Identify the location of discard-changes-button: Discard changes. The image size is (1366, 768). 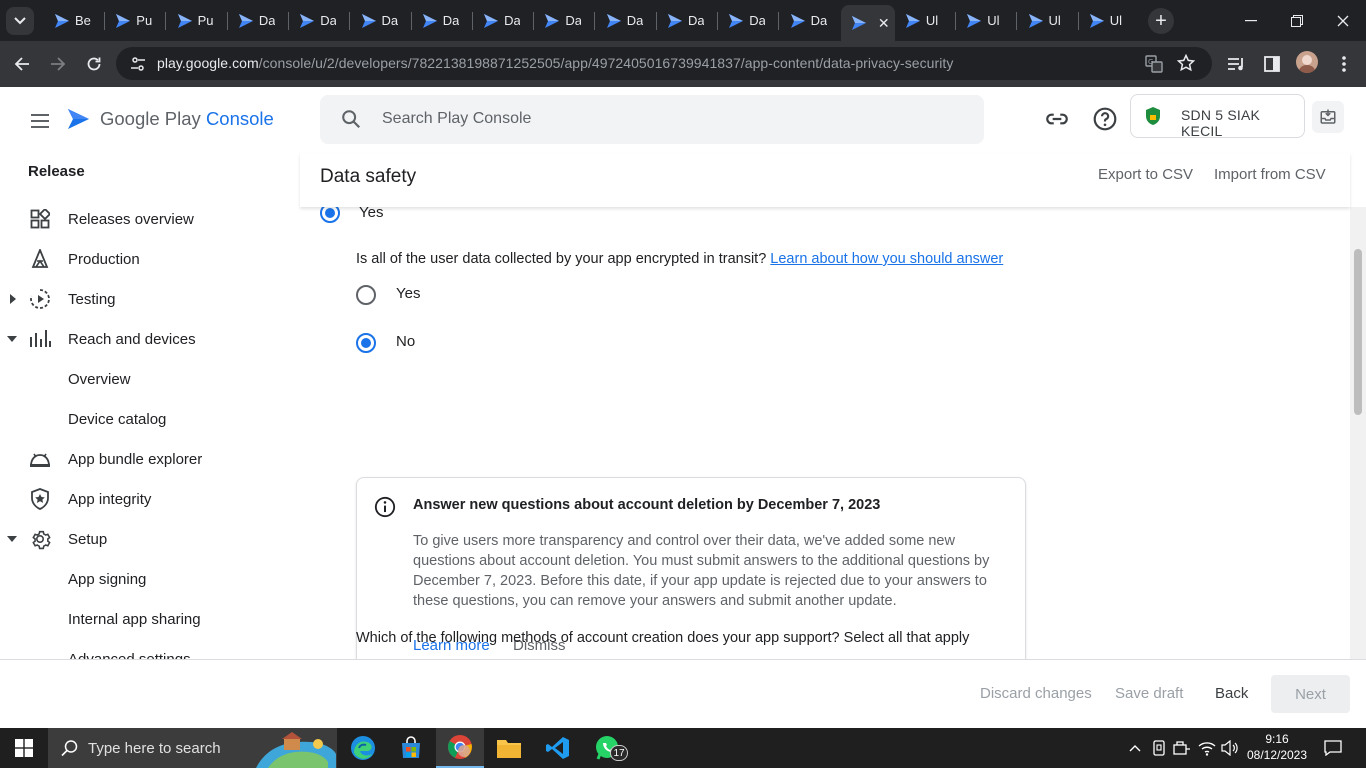
(1036, 693).